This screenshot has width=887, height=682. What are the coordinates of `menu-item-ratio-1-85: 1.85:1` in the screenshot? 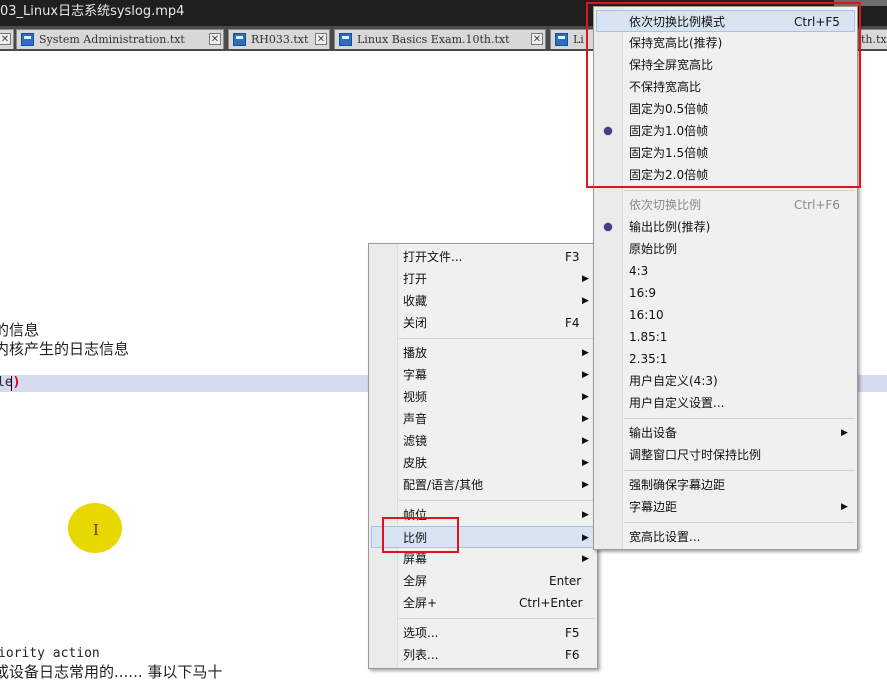 It's located at (725, 337).